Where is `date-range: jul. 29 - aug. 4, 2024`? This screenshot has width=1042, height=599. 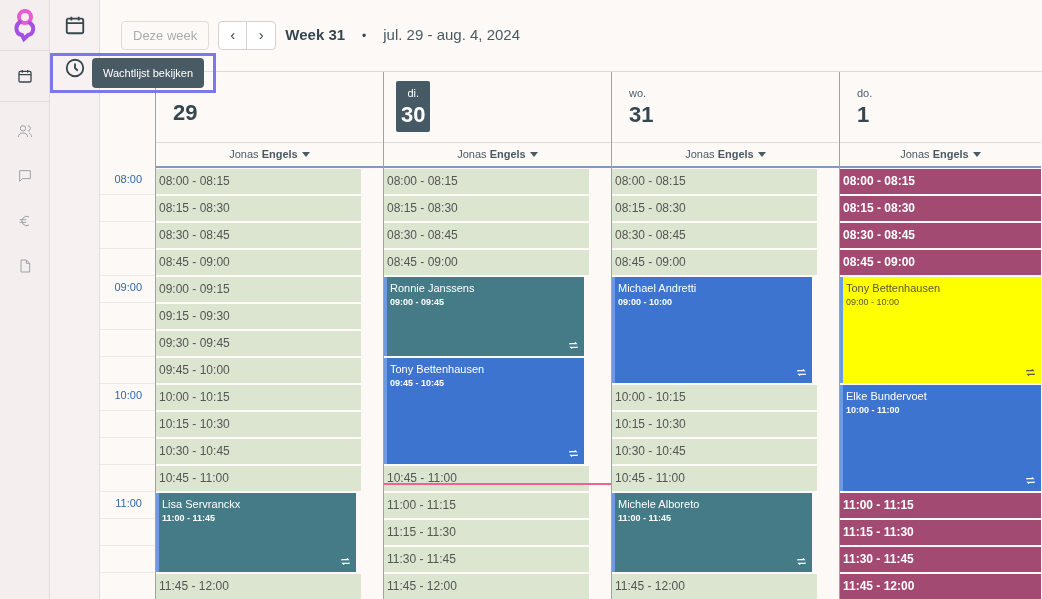 date-range: jul. 29 - aug. 4, 2024 is located at coordinates (452, 35).